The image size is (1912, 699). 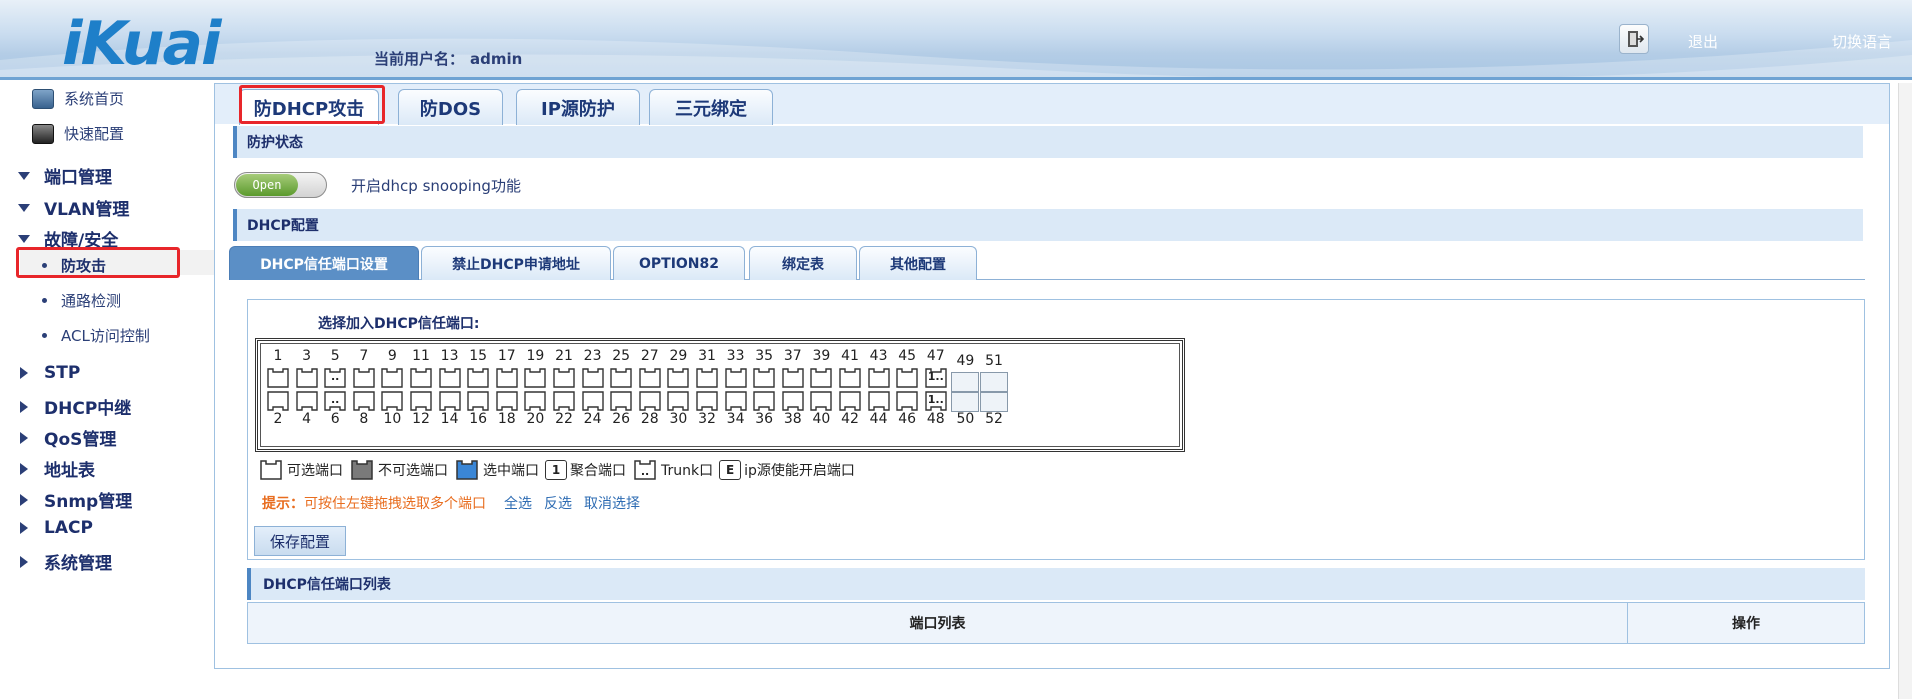 What do you see at coordinates (578, 107) in the screenshot?
I see `tab-ip-source-guard: IP源防护` at bounding box center [578, 107].